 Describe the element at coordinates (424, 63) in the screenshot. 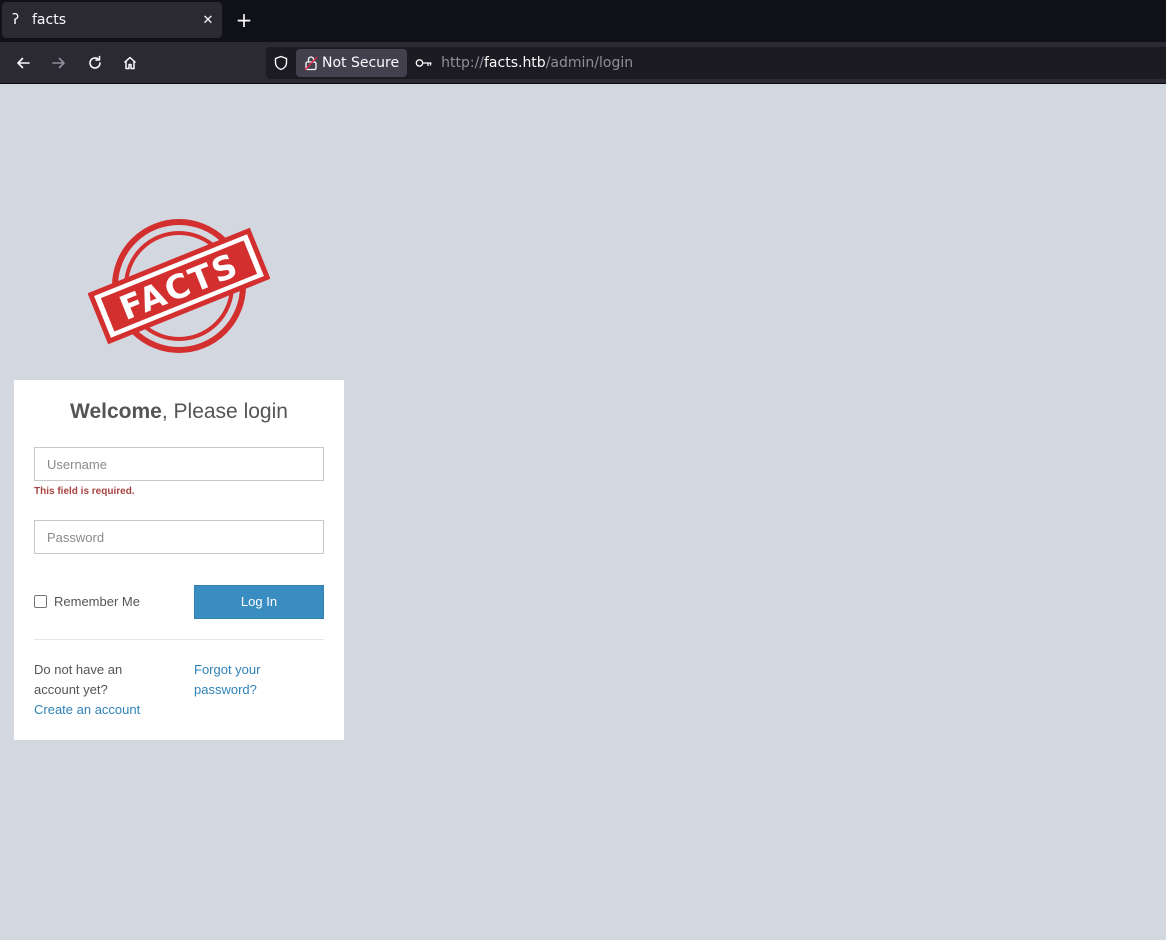

I see `key-icon` at that location.